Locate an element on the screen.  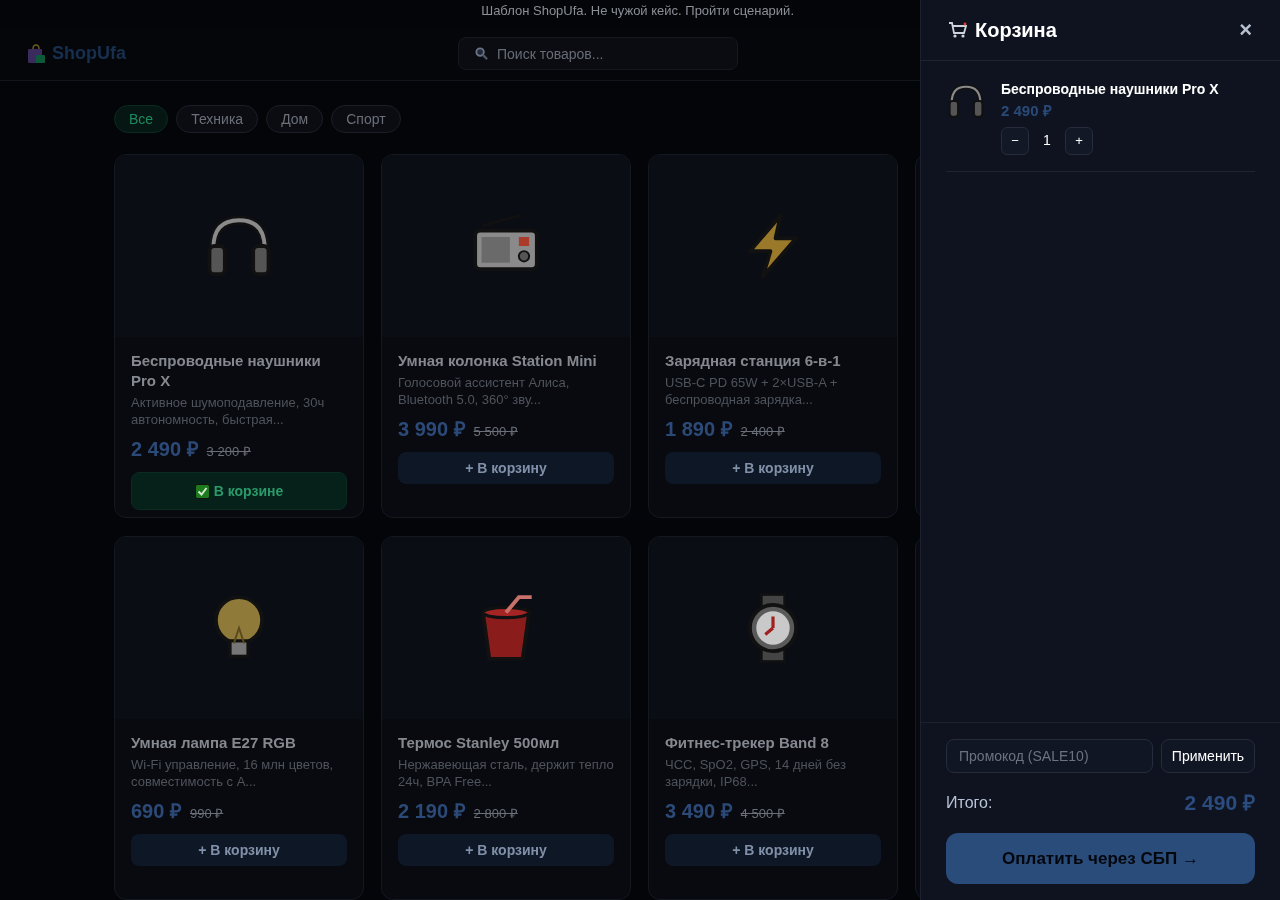
total-amount: 2 490 ₽ is located at coordinates (1219, 803).